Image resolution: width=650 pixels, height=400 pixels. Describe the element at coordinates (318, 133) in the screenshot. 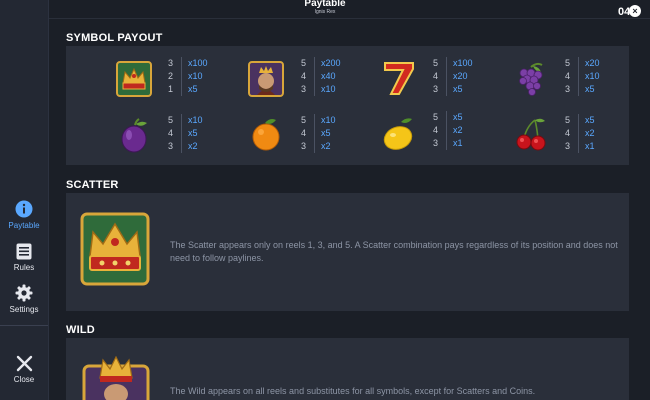

I see `payout-list-orange: 5 x10 4 x5 3 x2` at that location.